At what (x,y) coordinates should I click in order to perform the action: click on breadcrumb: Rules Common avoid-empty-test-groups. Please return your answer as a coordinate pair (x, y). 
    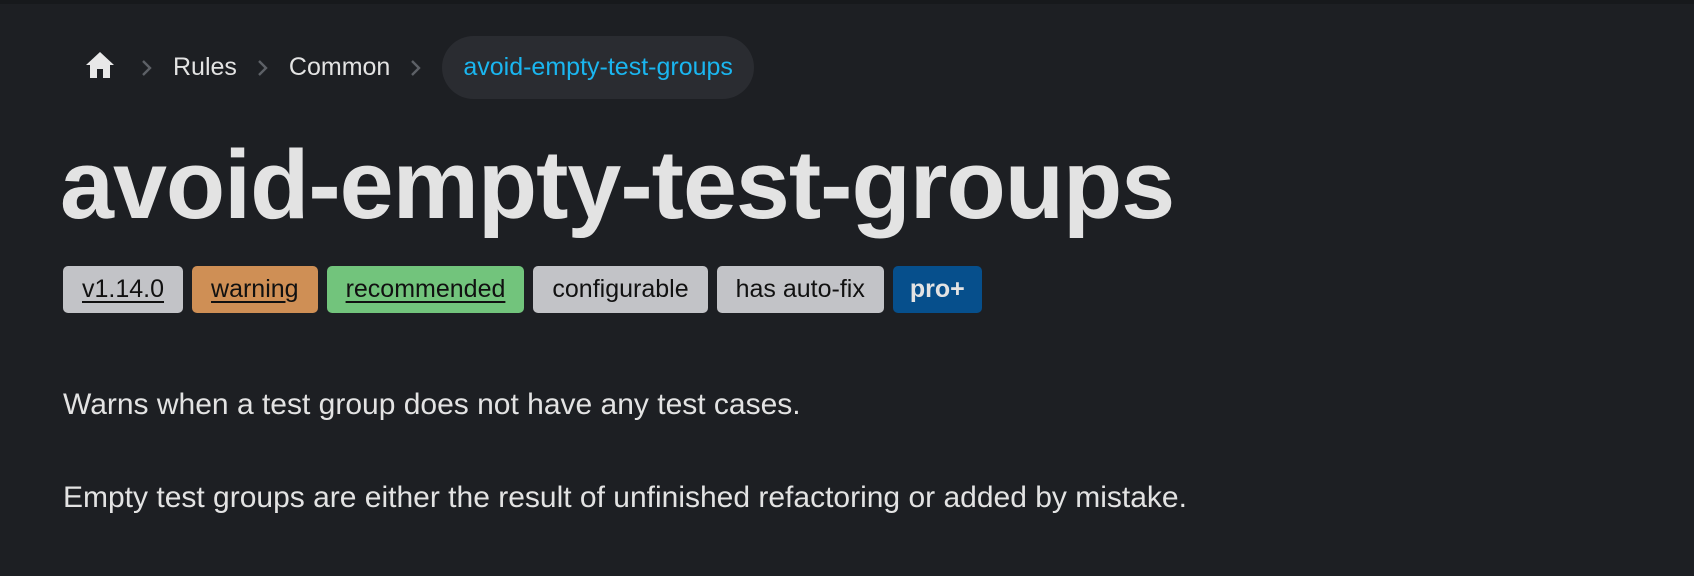
    Looking at the image, I should click on (408, 67).